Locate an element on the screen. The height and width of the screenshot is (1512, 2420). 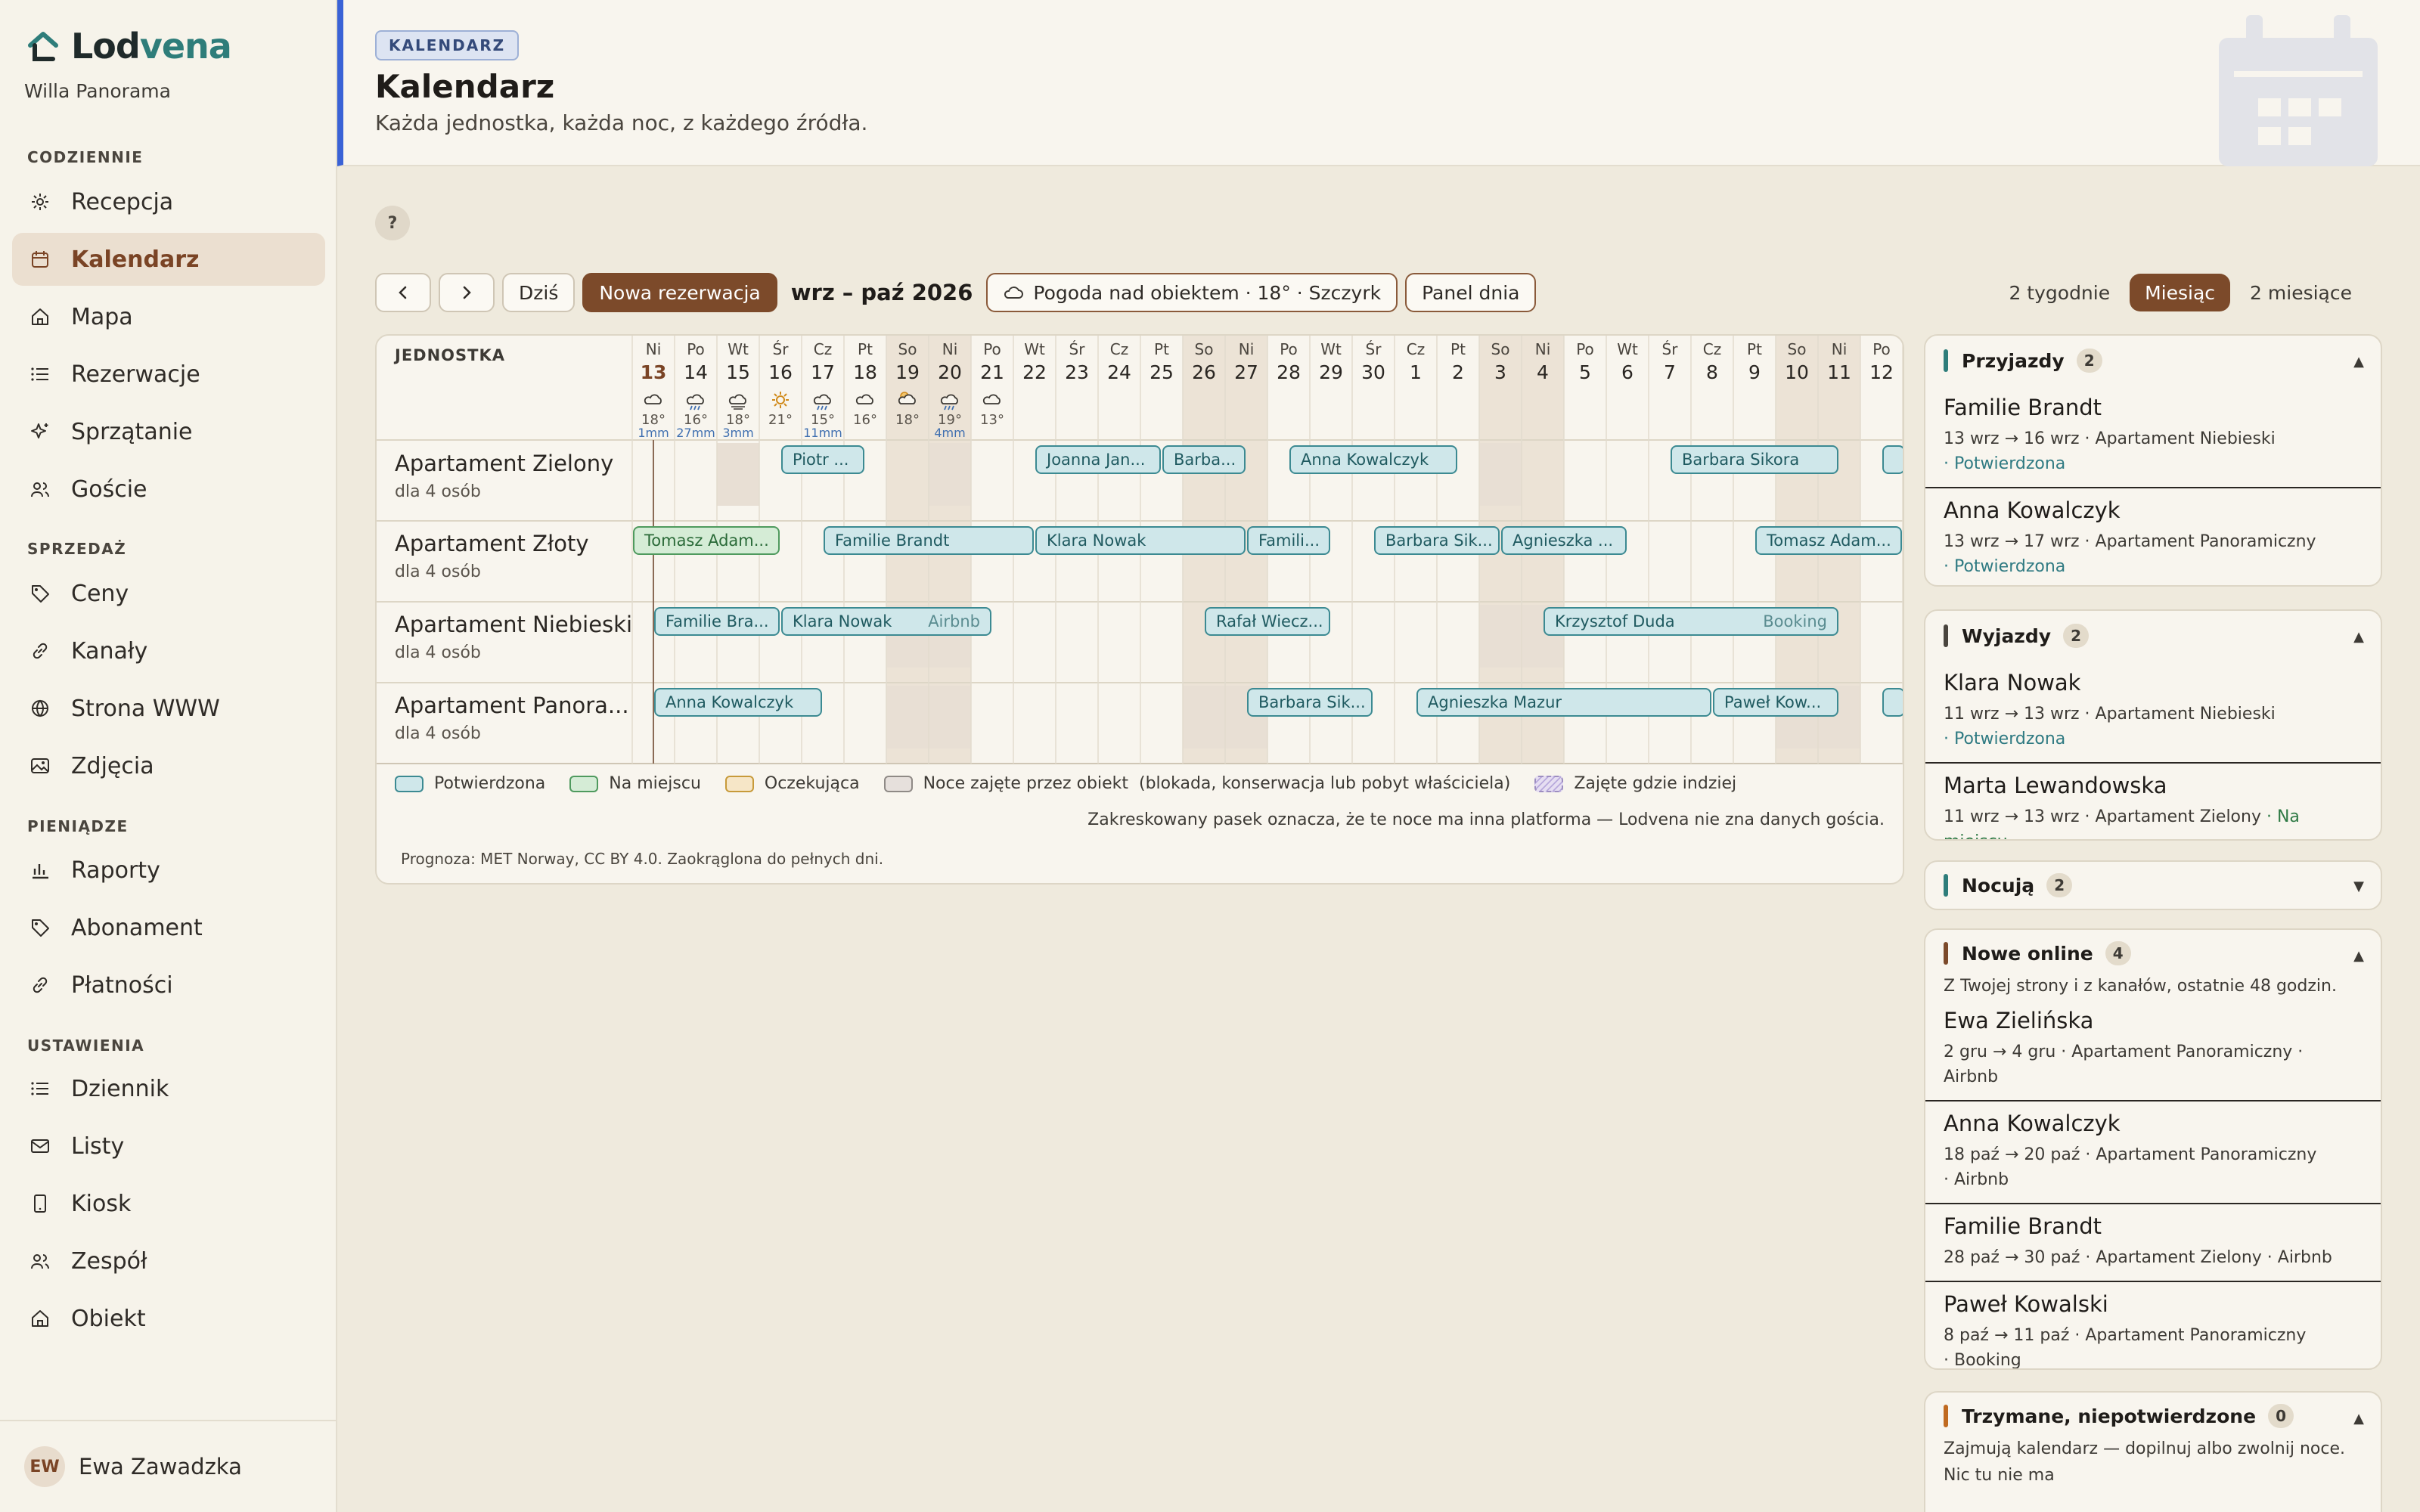
unit-row-label: Apartament Panora... dla 4 osób is located at coordinates (512, 717).